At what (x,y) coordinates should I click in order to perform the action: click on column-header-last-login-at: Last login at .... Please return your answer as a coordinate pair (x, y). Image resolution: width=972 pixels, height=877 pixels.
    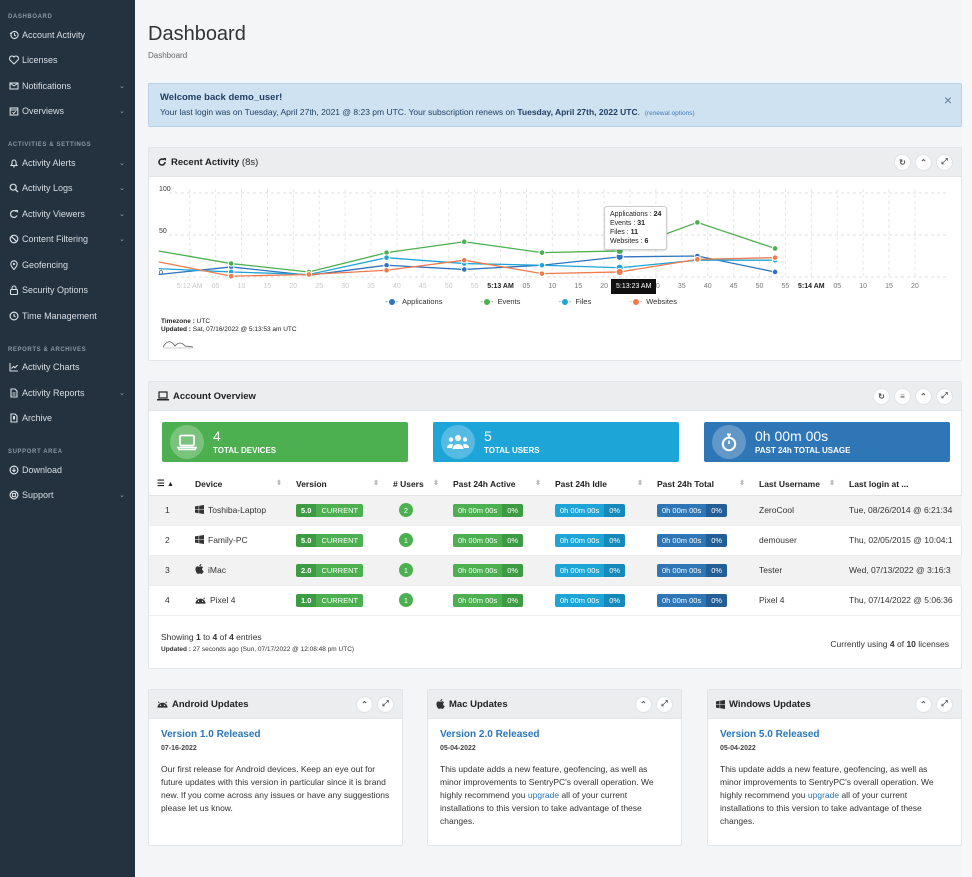
    Looking at the image, I should click on (902, 484).